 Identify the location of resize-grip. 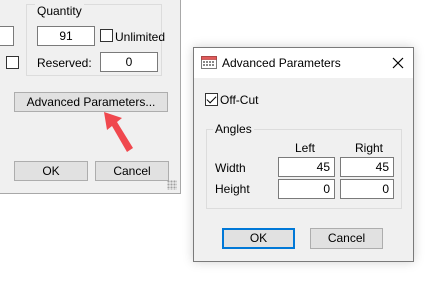
(172, 185).